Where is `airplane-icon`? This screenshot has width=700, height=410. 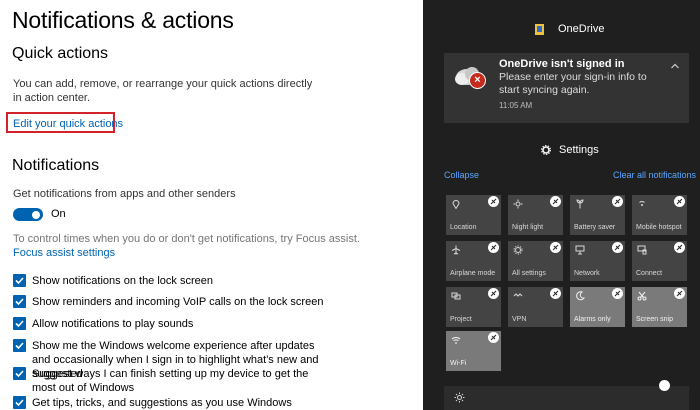 airplane-icon is located at coordinates (456, 250).